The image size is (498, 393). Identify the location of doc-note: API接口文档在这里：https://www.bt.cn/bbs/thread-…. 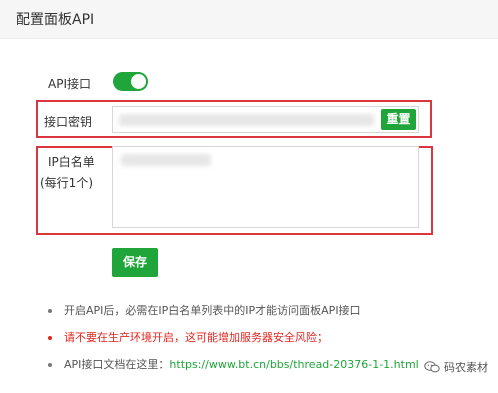
(266, 364).